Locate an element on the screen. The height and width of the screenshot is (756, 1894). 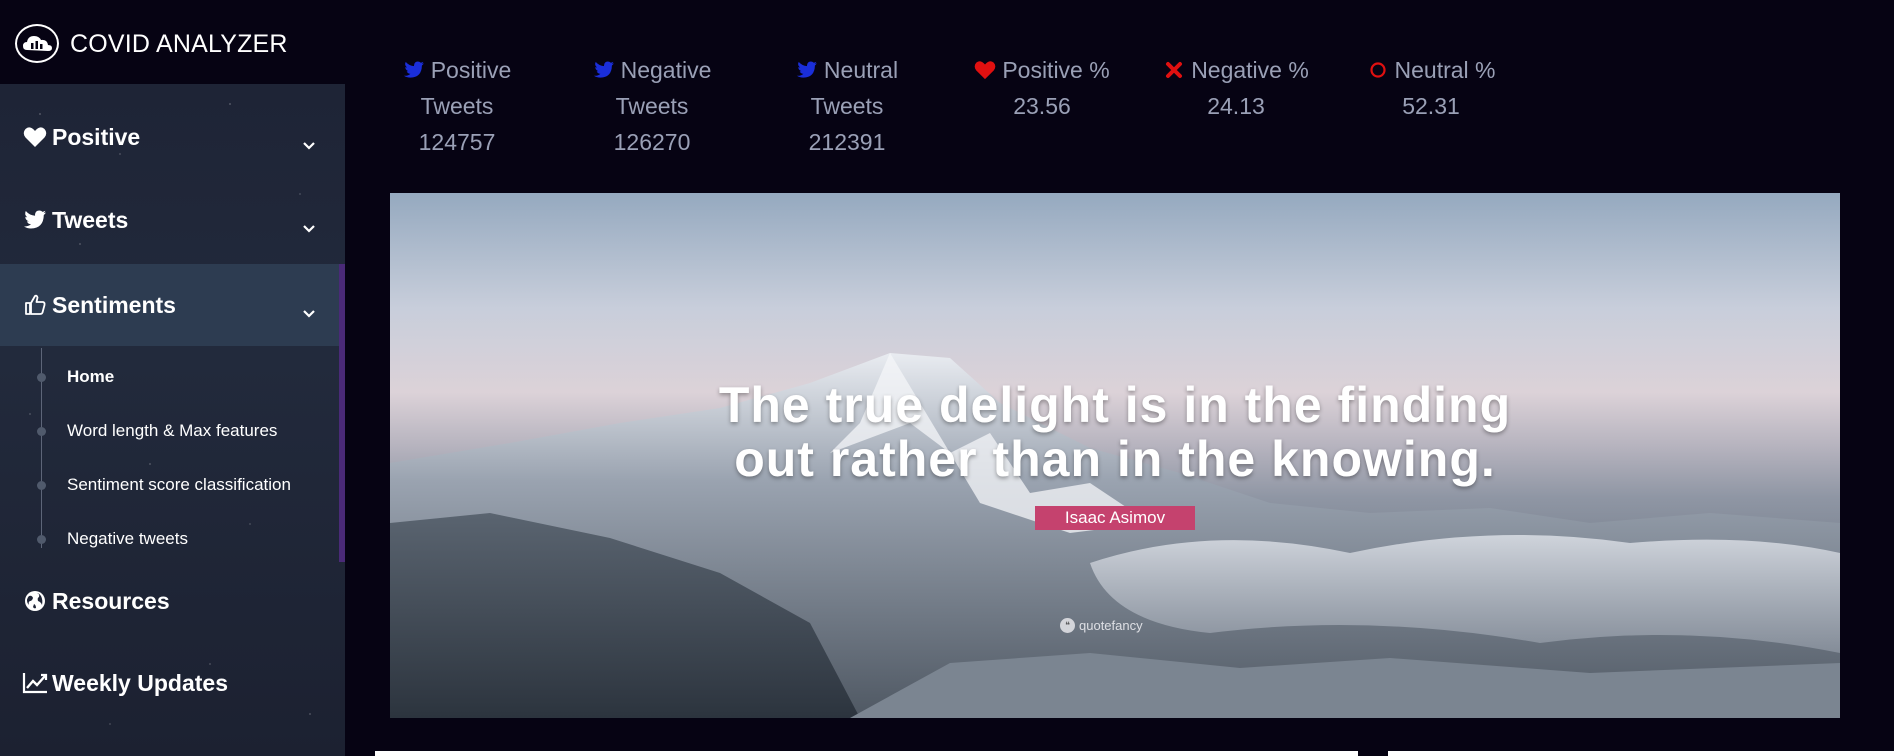
submenu-item-label: Negative tweets is located at coordinates (127, 538).